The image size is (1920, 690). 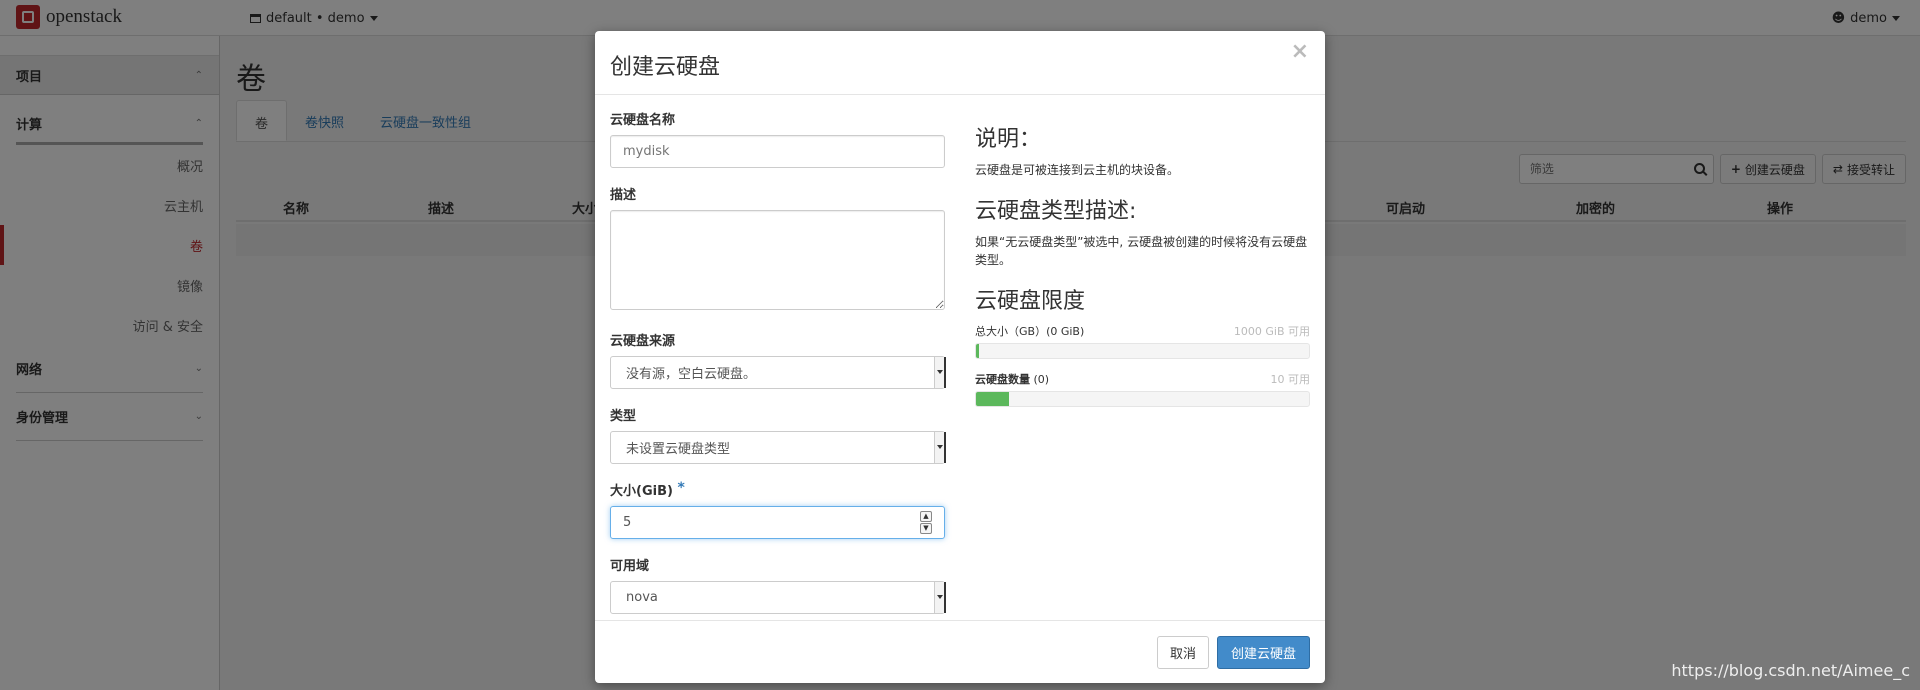 I want to click on cancel-button: 取消, so click(x=1182, y=652).